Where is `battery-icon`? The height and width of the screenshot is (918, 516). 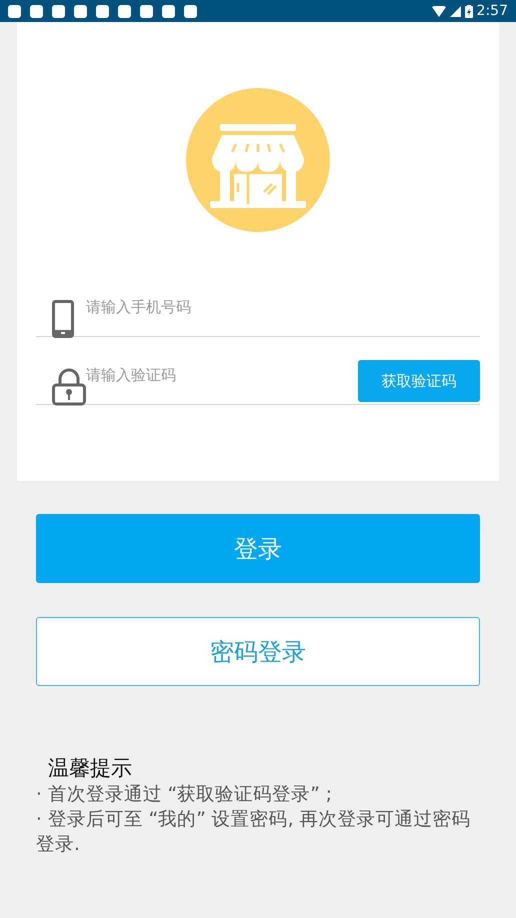
battery-icon is located at coordinates (468, 11).